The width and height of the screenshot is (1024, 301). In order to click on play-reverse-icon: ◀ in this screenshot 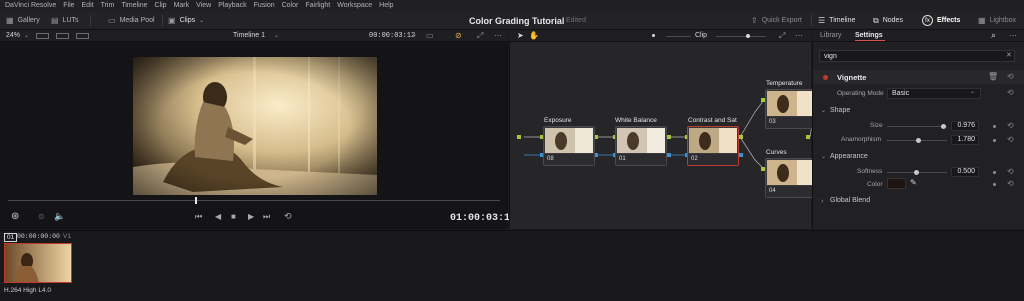, I will do `click(218, 217)`.